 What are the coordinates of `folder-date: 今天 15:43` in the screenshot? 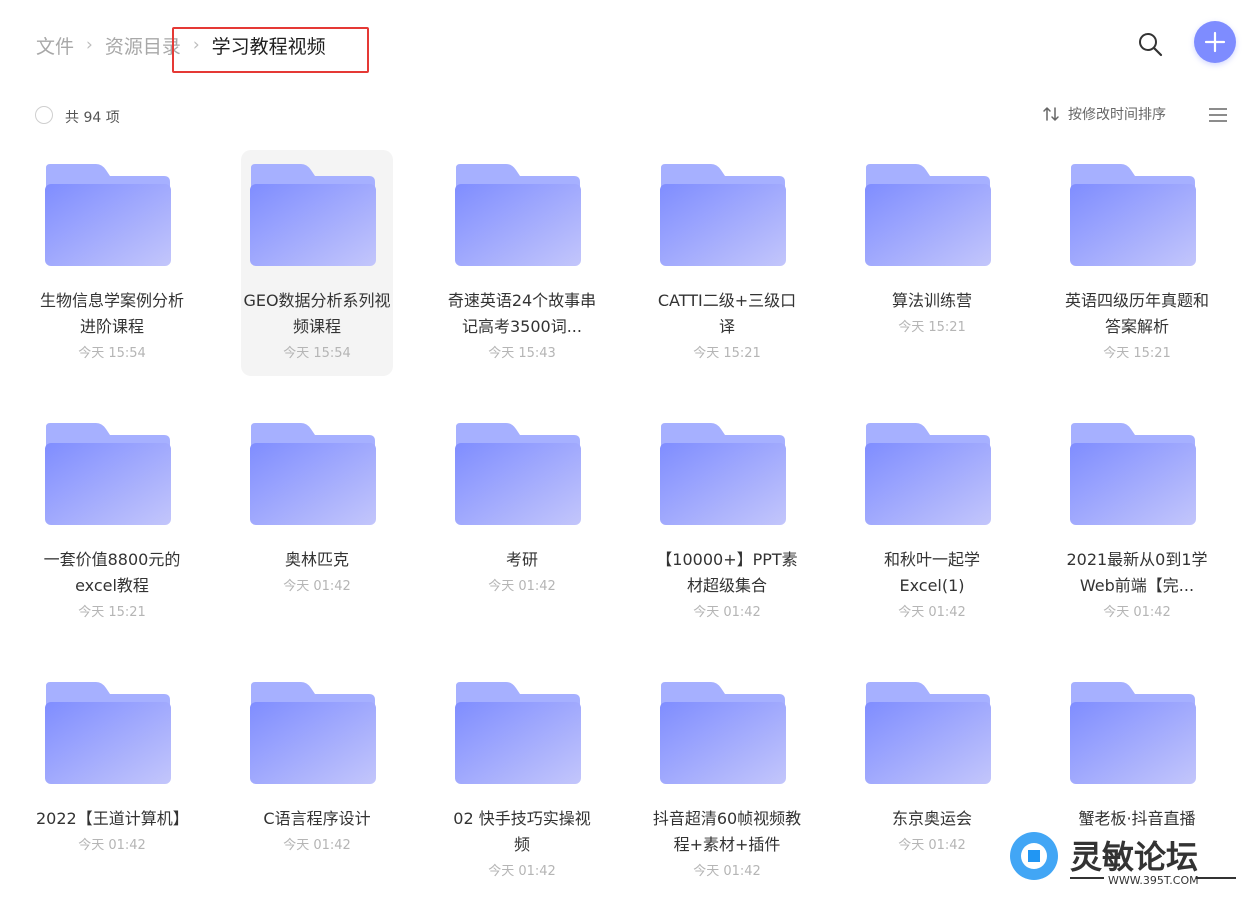 It's located at (522, 353).